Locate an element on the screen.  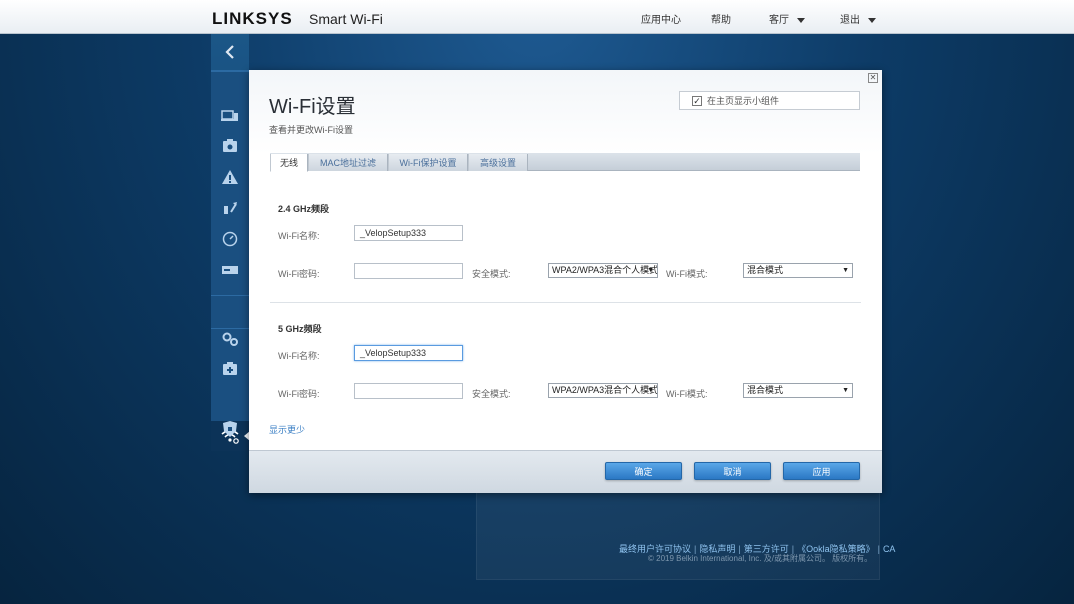
band-5-heading: 5 GHz频段 is located at coordinates (300, 329).